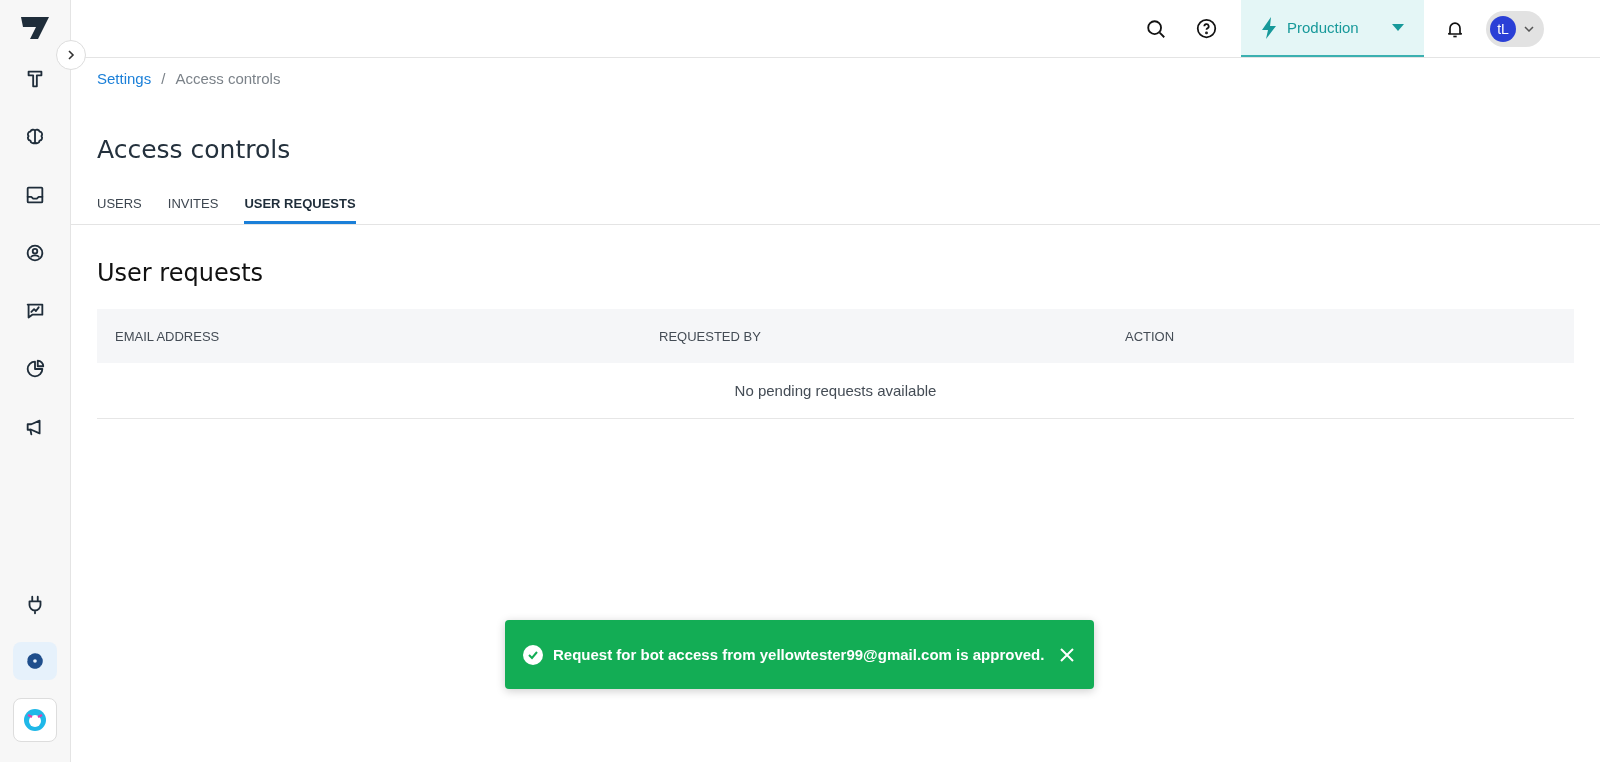 The image size is (1600, 762). Describe the element at coordinates (710, 336) in the screenshot. I see `column-header: REQUESTED BY` at that location.